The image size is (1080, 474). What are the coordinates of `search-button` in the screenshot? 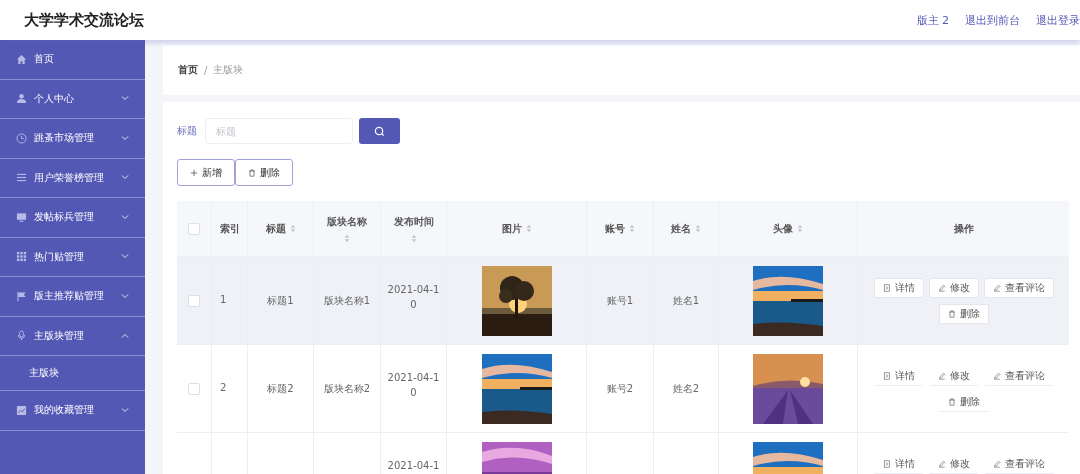 It's located at (379, 131).